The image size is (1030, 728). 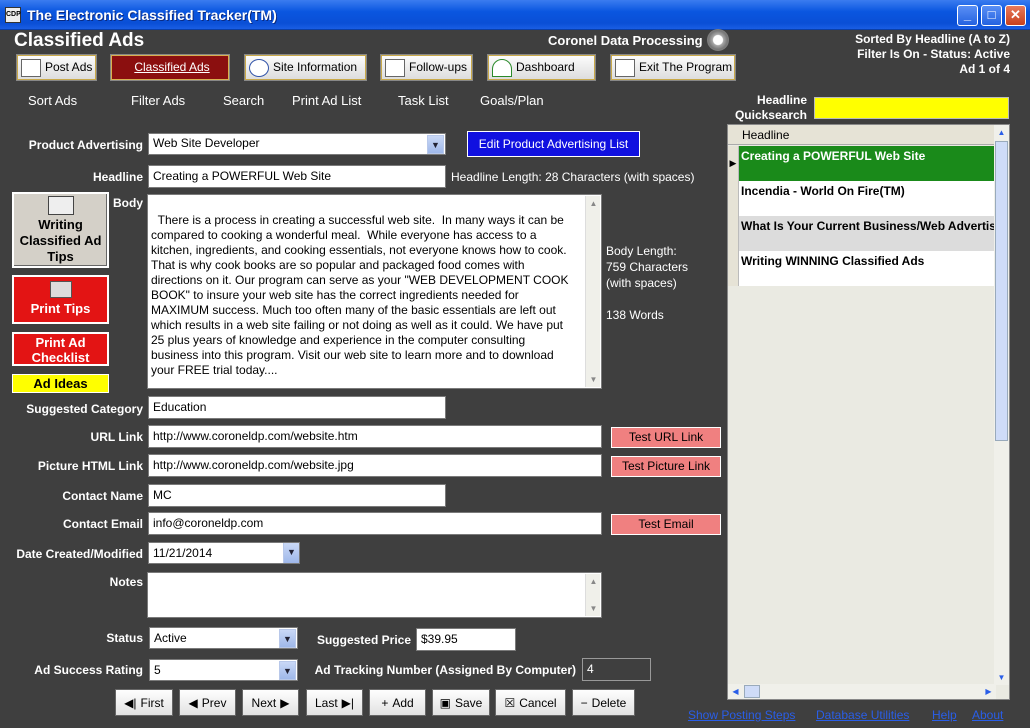 What do you see at coordinates (742, 715) in the screenshot?
I see `show-posting-steps-link: Show Posting Steps` at bounding box center [742, 715].